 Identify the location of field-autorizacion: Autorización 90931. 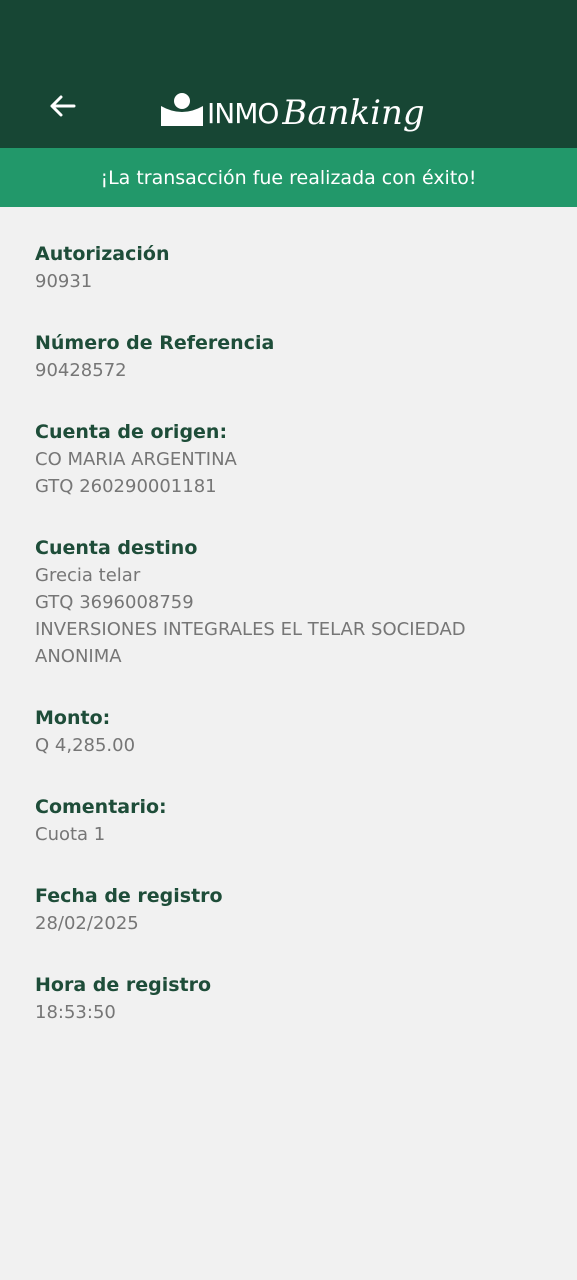
(295, 267).